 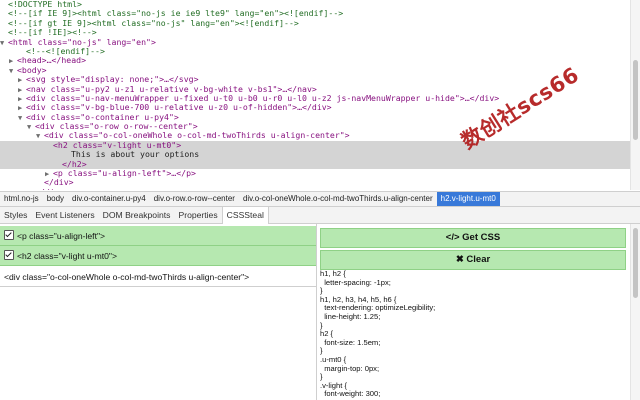 What do you see at coordinates (197, 215) in the screenshot?
I see `tab-properties: Properties` at bounding box center [197, 215].